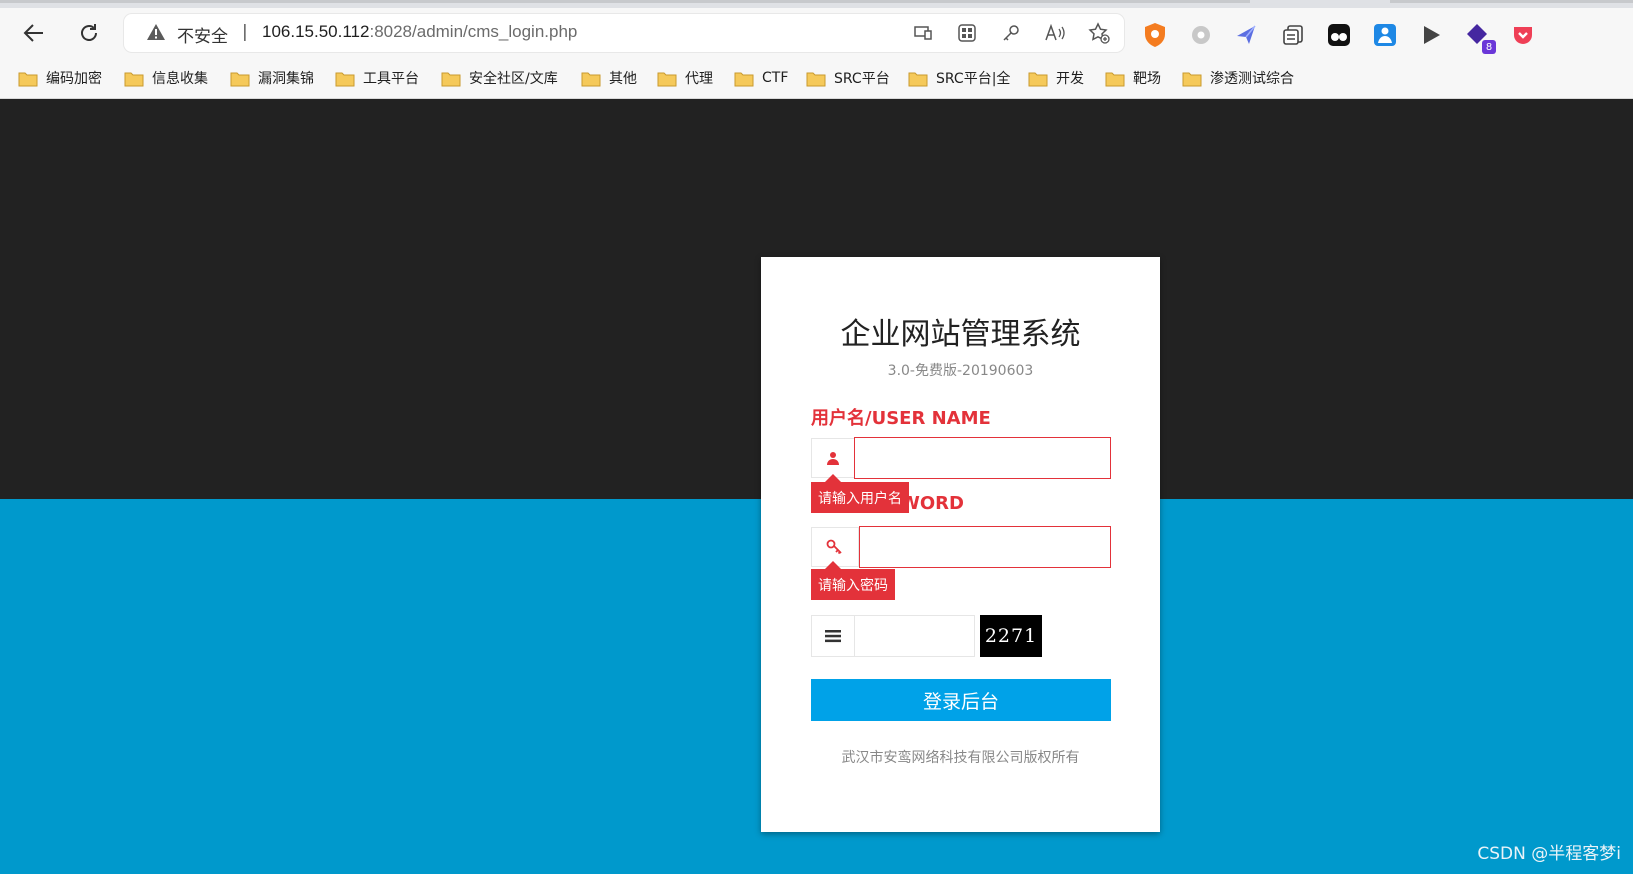  I want to click on bookmark-label: 信息收集, so click(180, 79).